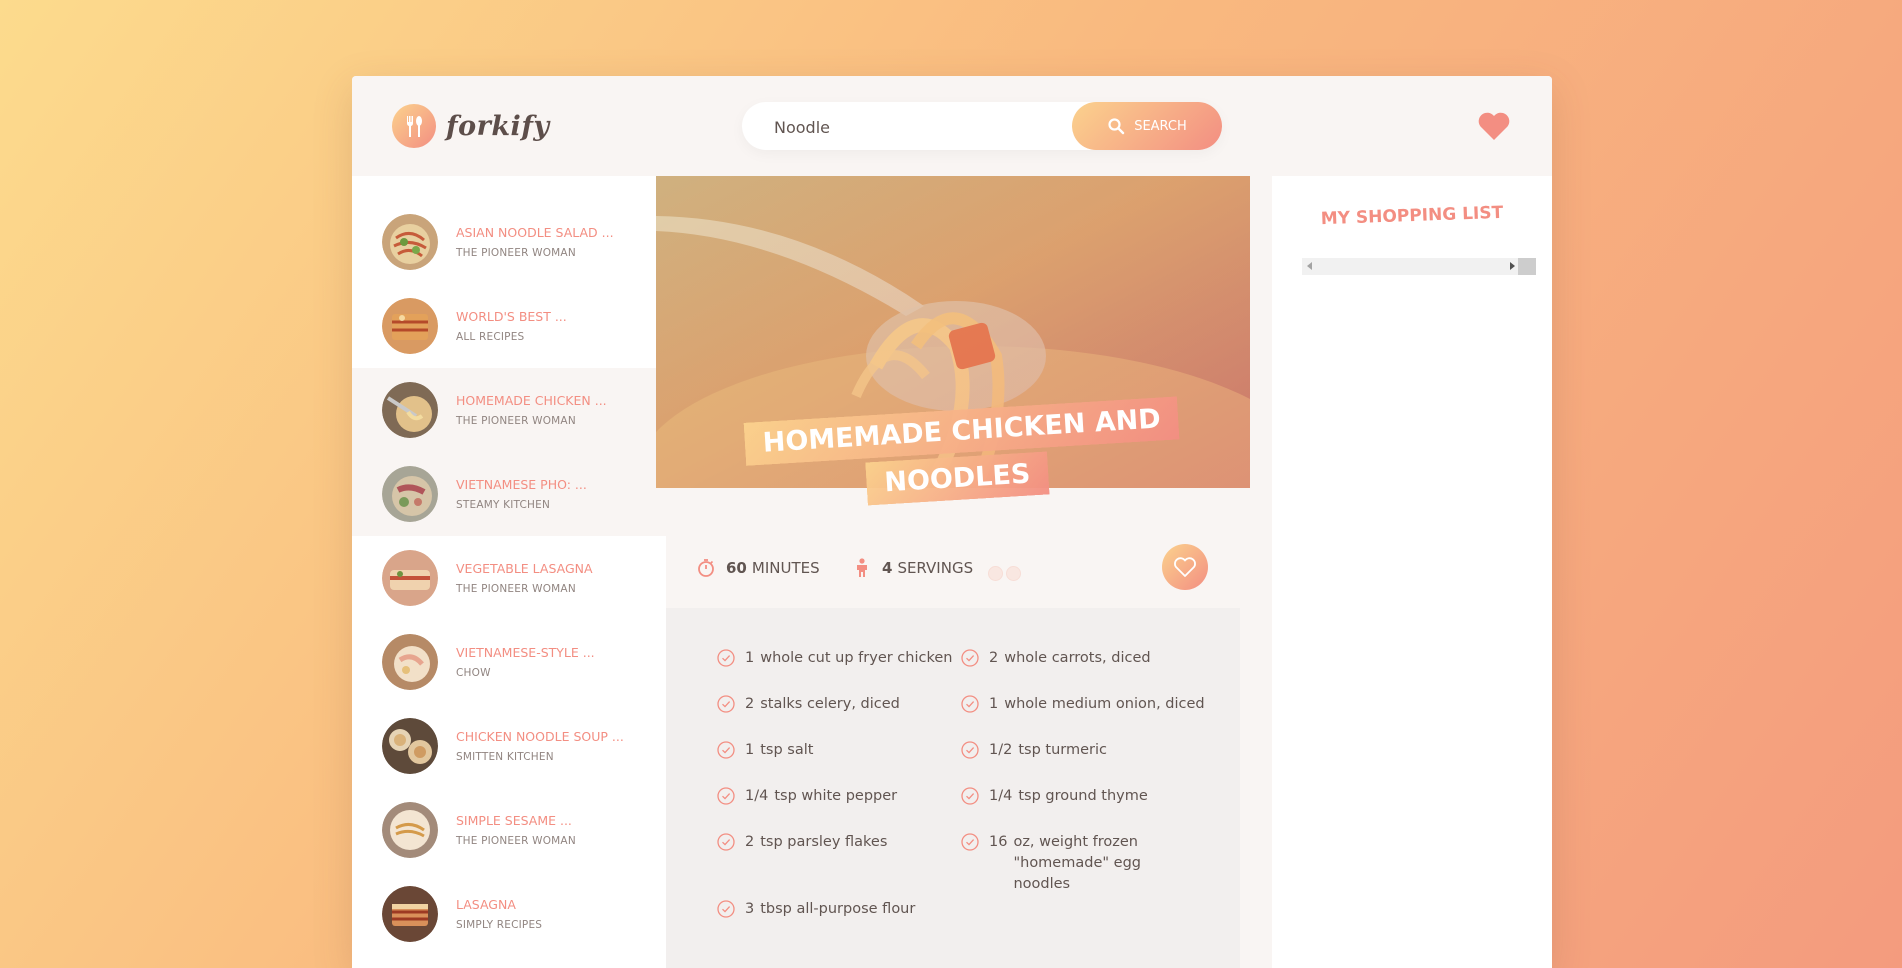  What do you see at coordinates (509, 410) in the screenshot?
I see `result-item-selected: Homemade Chicken ... The Pioneer Woman` at bounding box center [509, 410].